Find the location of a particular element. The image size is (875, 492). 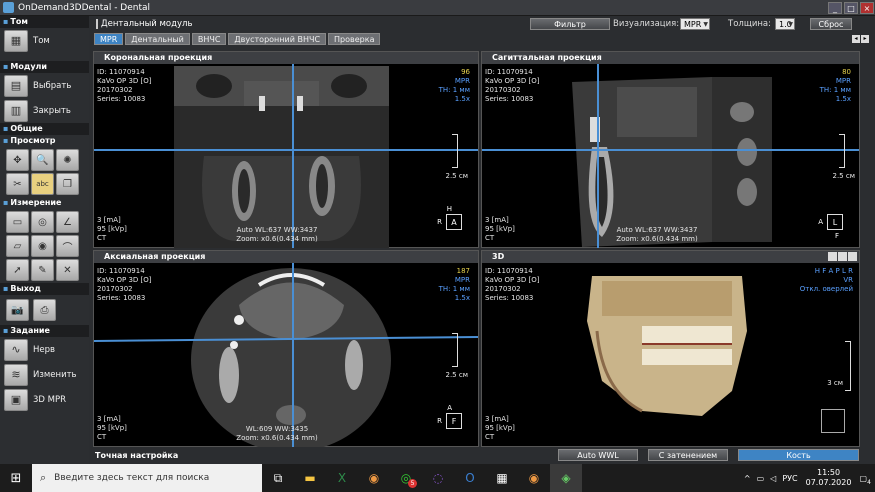

fine-tune-label: Точная настройка is located at coordinates (136, 455).